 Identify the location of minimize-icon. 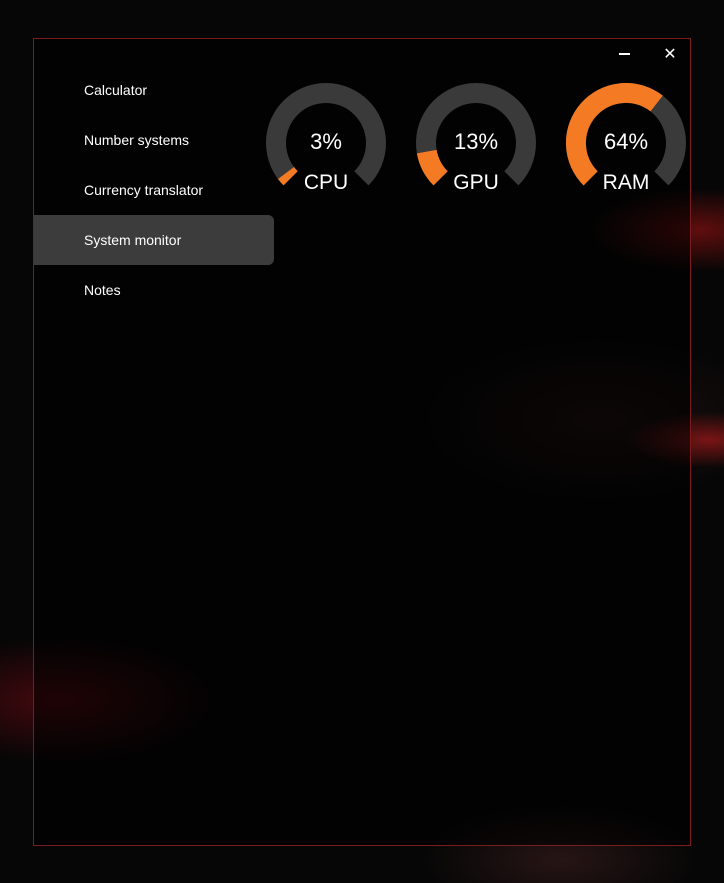
(624, 54).